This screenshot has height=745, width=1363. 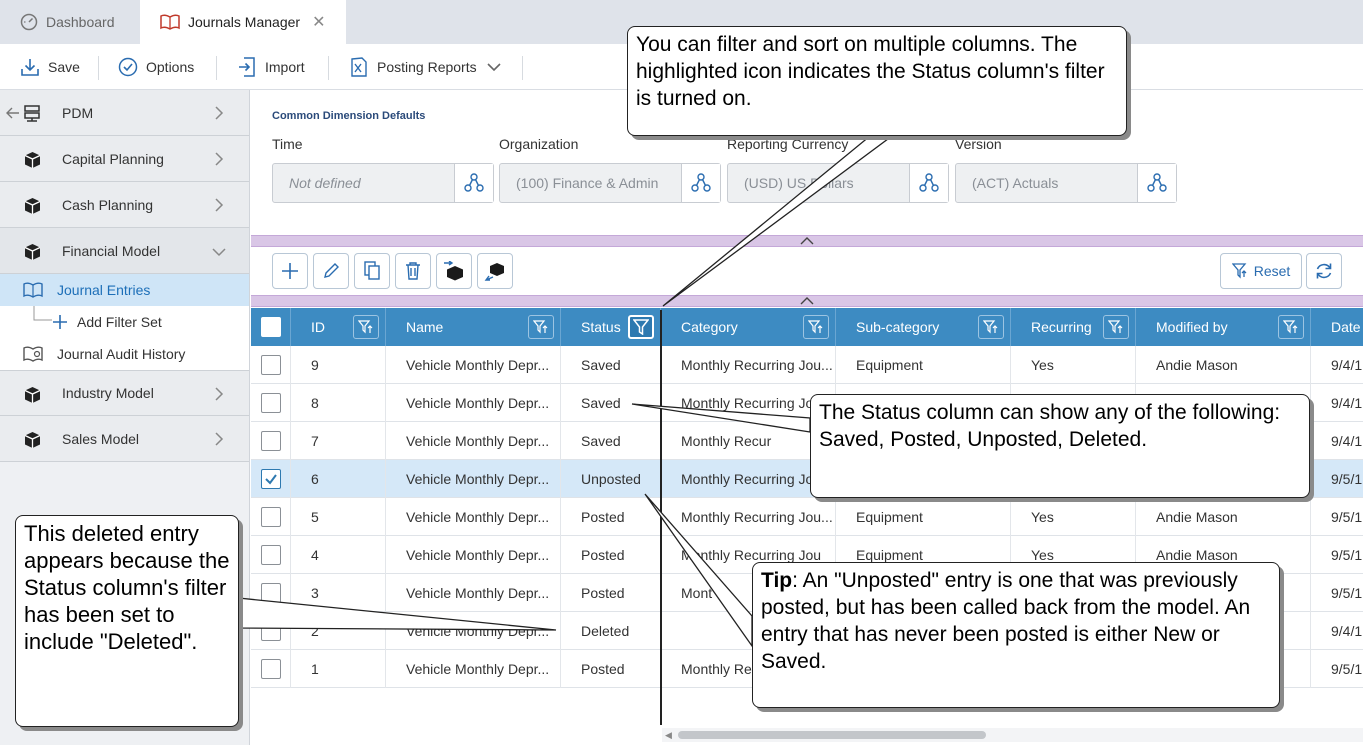 What do you see at coordinates (124, 290) in the screenshot?
I see `sidebar-item-journal-entries: Journal Entries` at bounding box center [124, 290].